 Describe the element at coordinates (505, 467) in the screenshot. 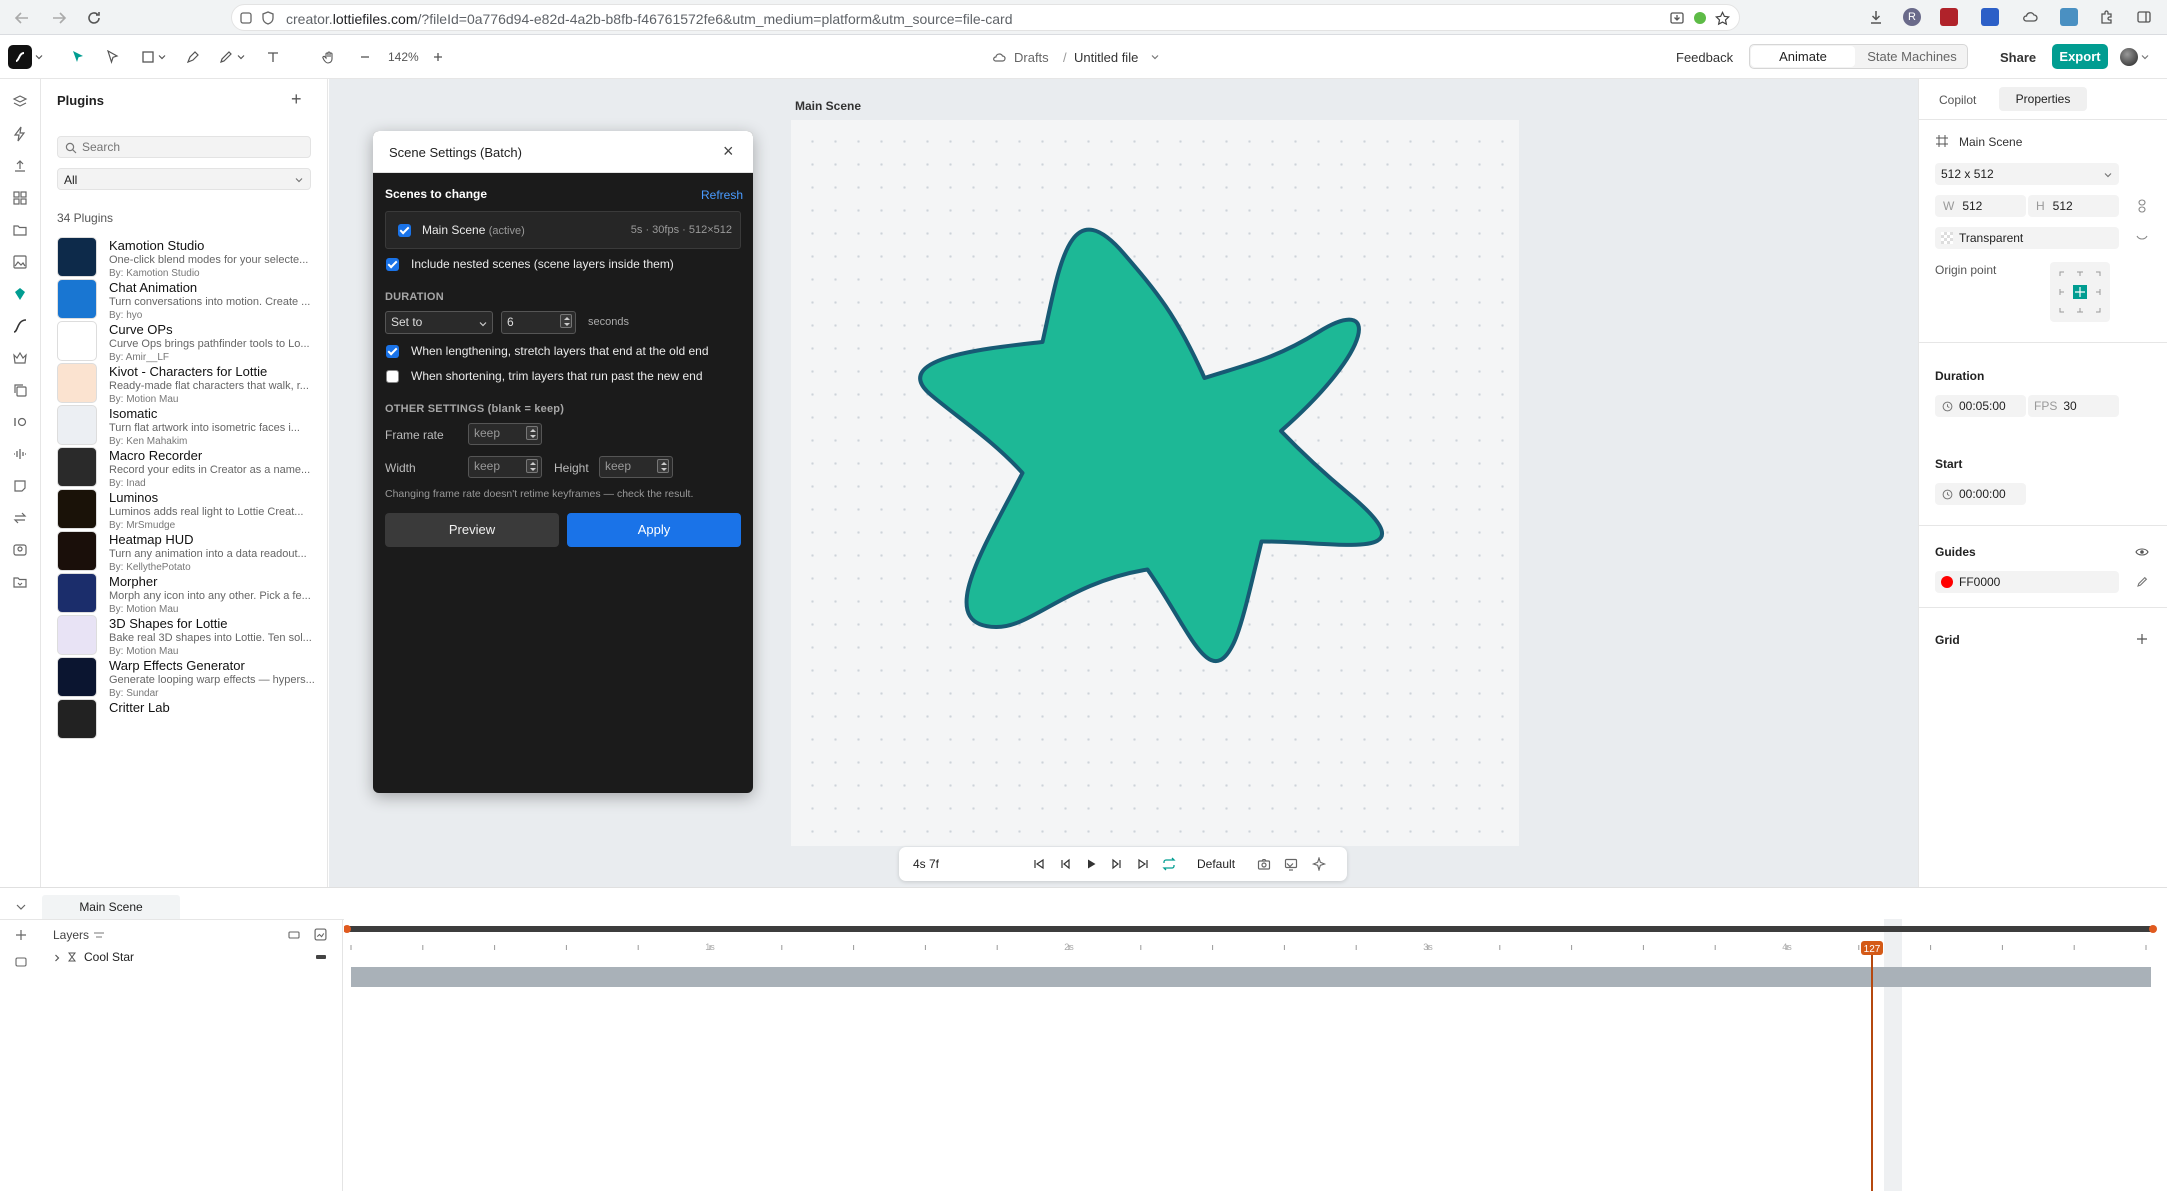

I see `width-input: keep` at that location.